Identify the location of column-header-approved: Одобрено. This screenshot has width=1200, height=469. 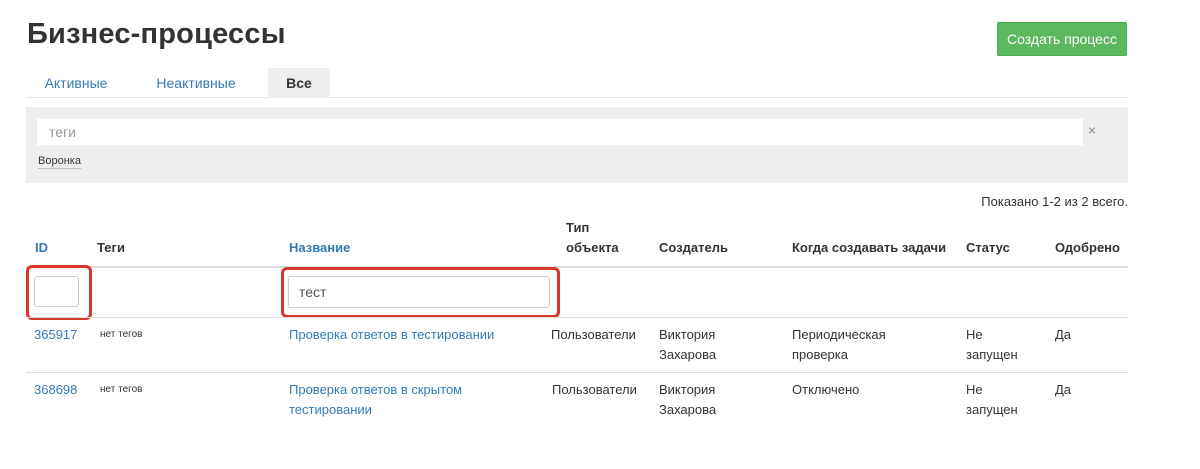
(1087, 247).